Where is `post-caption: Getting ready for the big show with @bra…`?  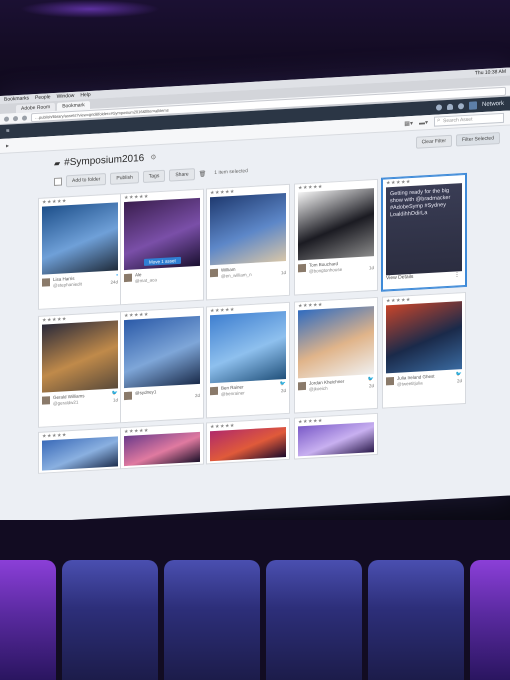
post-caption: Getting ready for the big show with @bra… is located at coordinates (424, 229).